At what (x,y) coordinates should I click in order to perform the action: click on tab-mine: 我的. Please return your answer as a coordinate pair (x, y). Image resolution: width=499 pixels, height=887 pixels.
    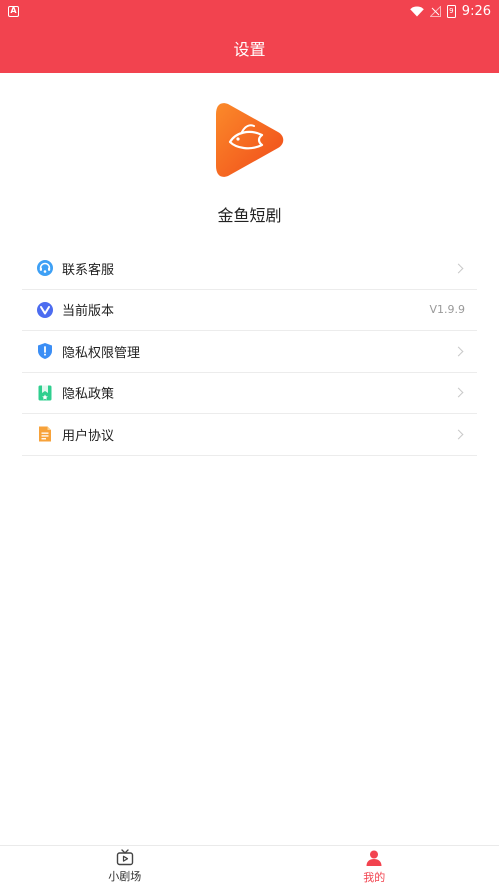
    Looking at the image, I should click on (374, 866).